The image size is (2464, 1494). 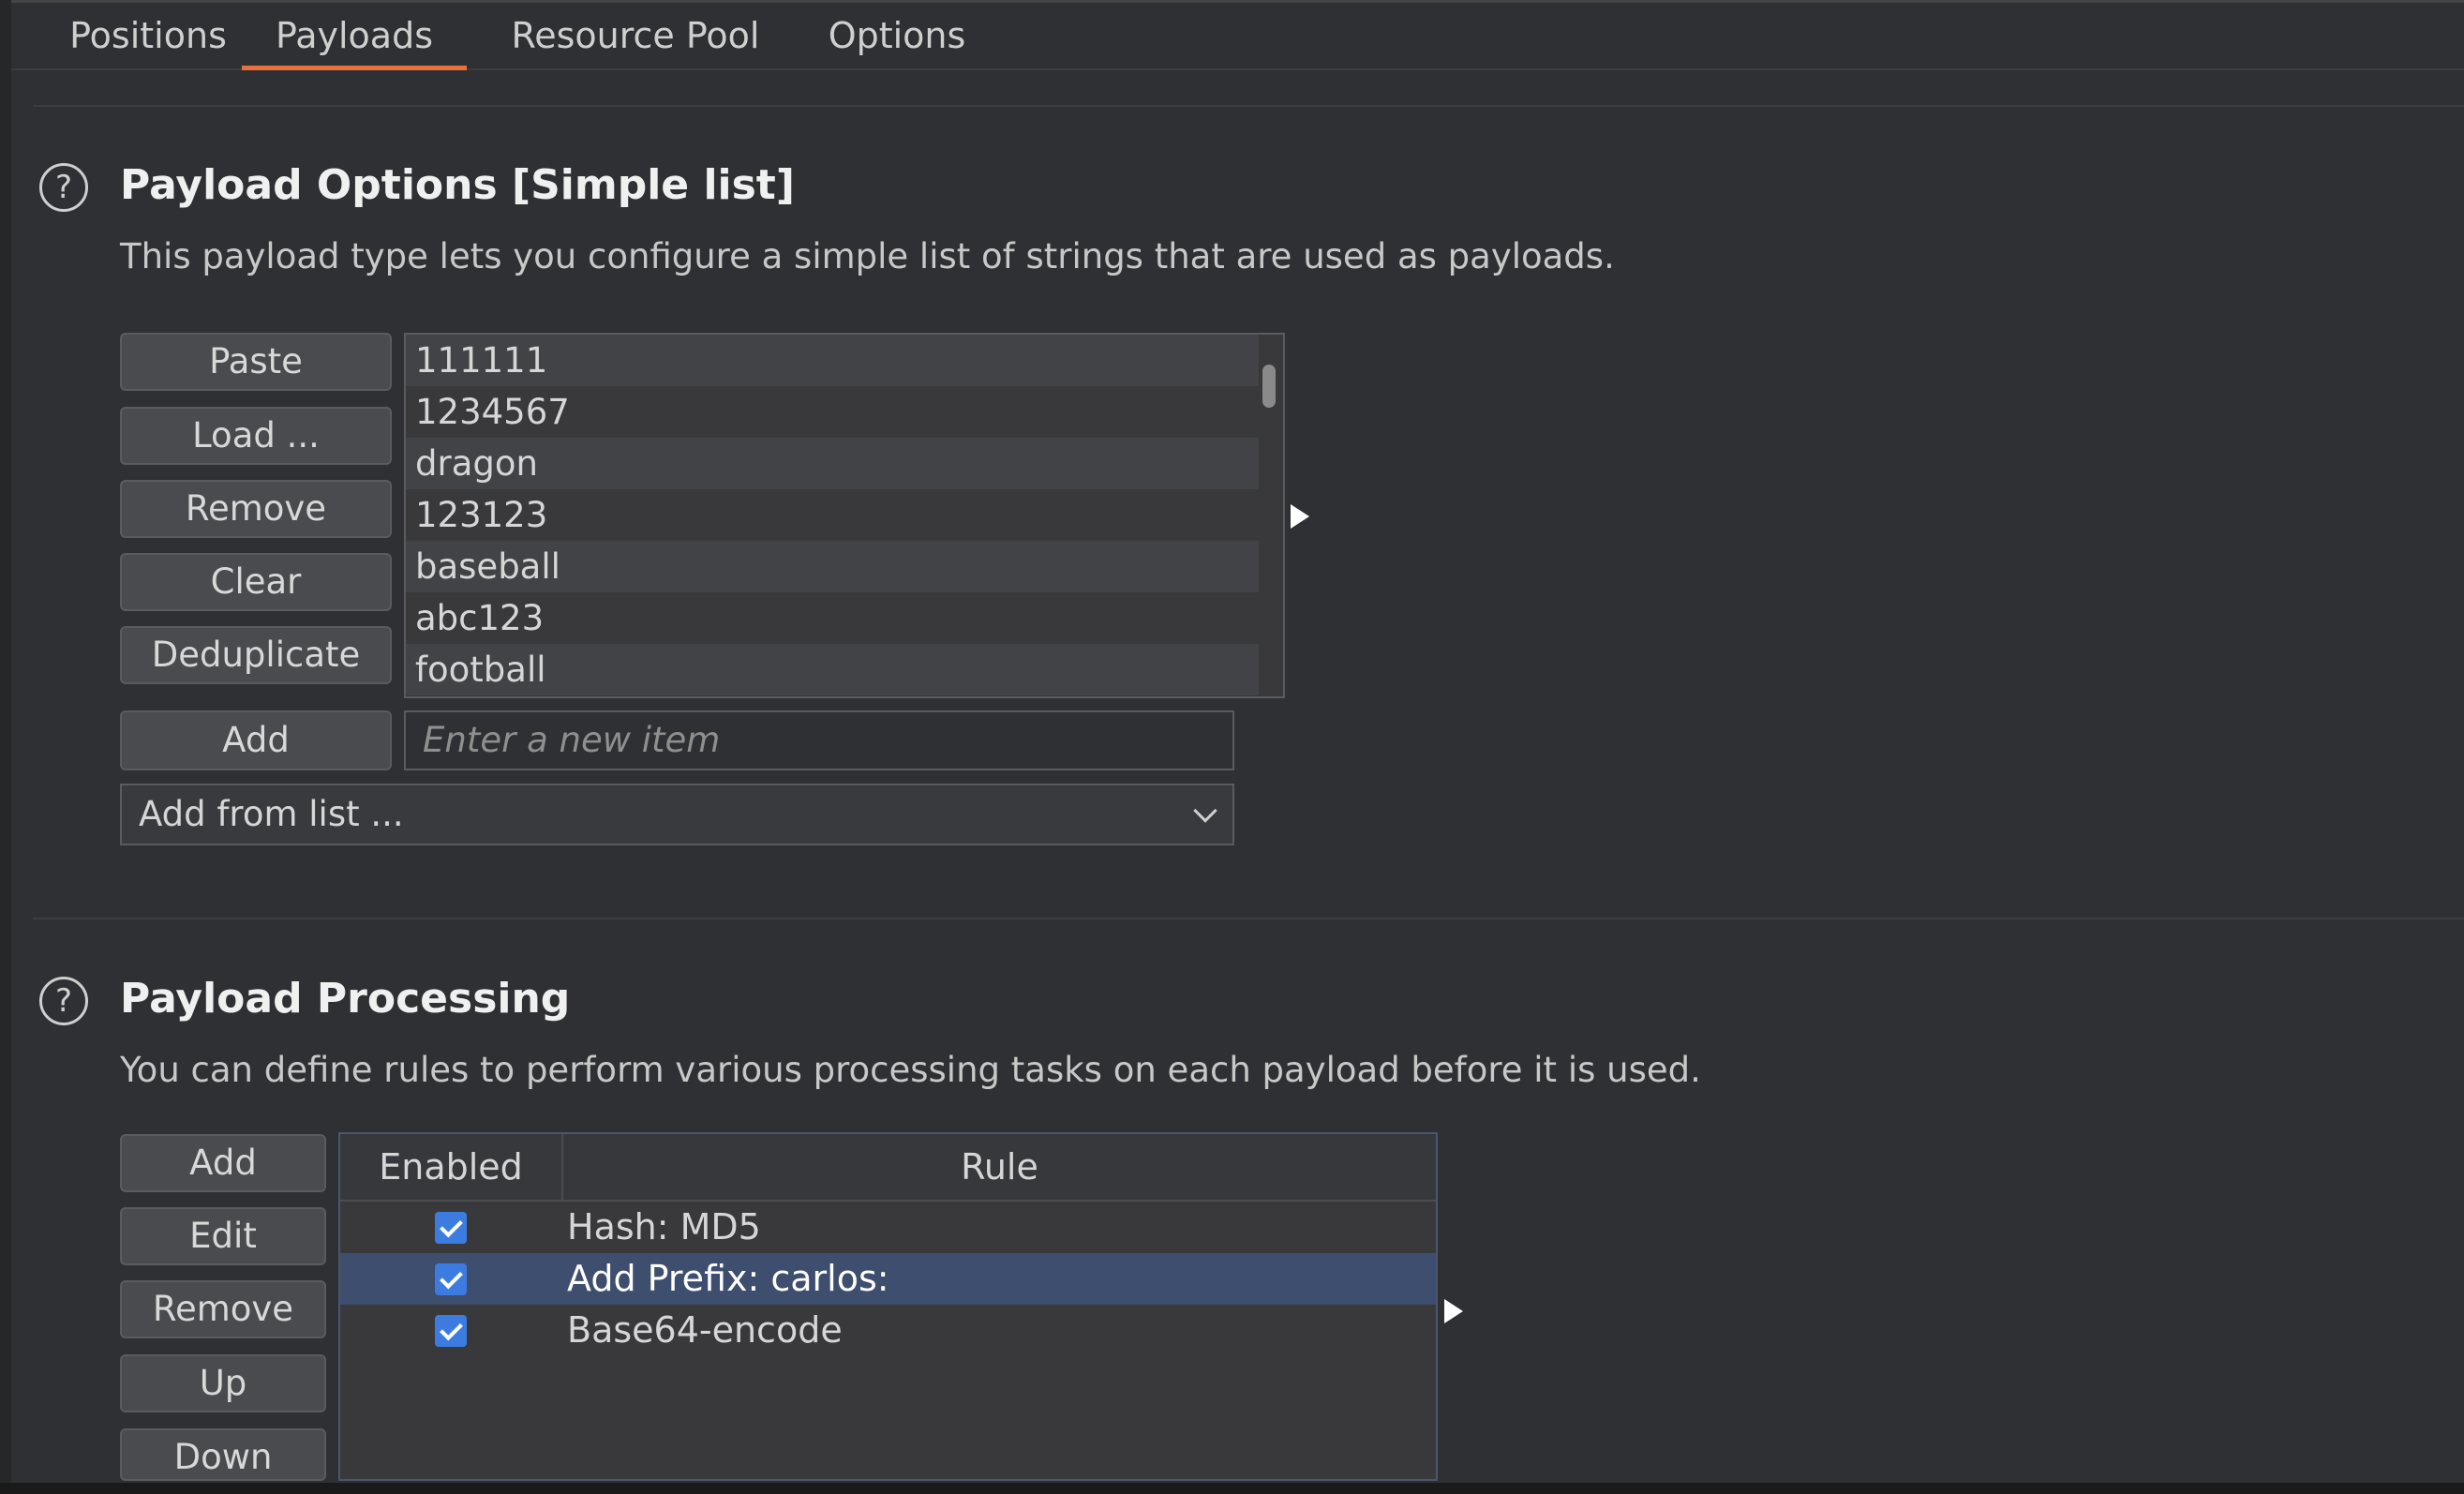 What do you see at coordinates (256, 582) in the screenshot?
I see `clear-button: Clear` at bounding box center [256, 582].